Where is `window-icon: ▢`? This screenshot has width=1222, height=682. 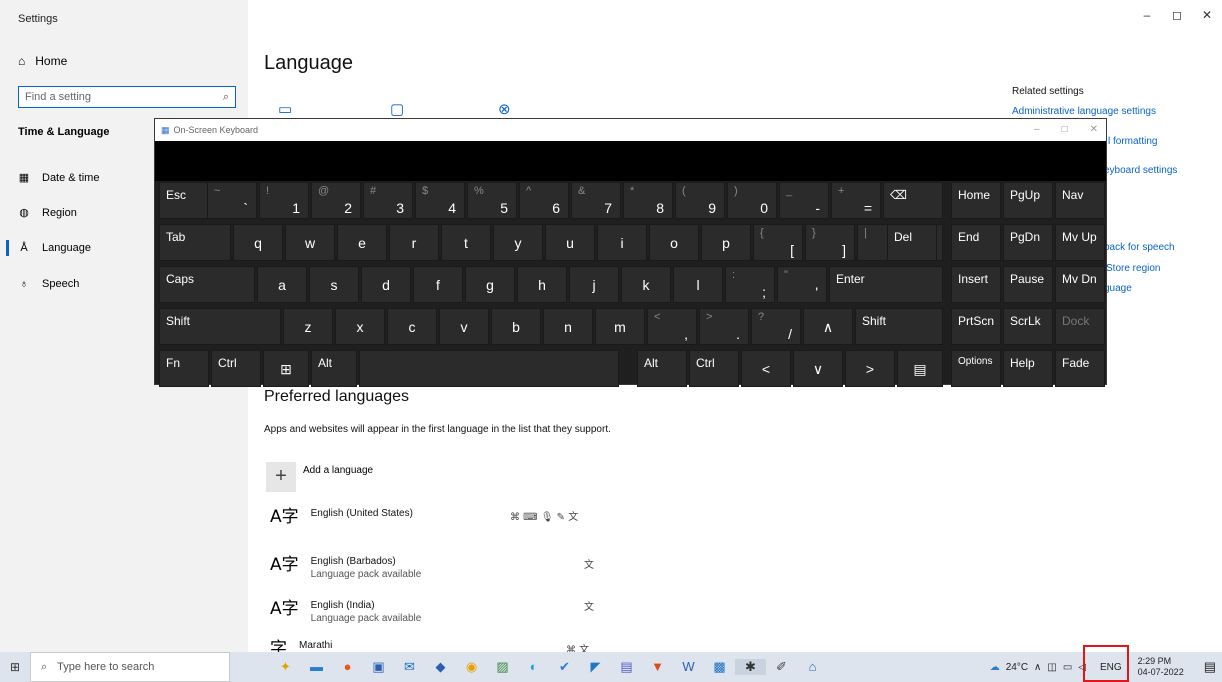
window-icon: ▢ is located at coordinates (397, 109).